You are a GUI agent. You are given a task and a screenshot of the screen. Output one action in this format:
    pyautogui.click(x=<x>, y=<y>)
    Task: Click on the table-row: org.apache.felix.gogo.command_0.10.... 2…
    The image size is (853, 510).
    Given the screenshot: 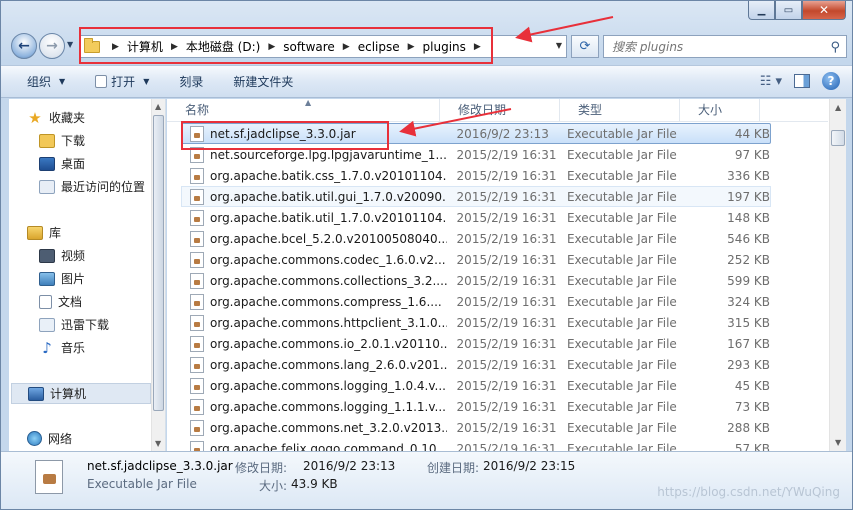 What is the action you would take?
    pyautogui.click(x=476, y=444)
    